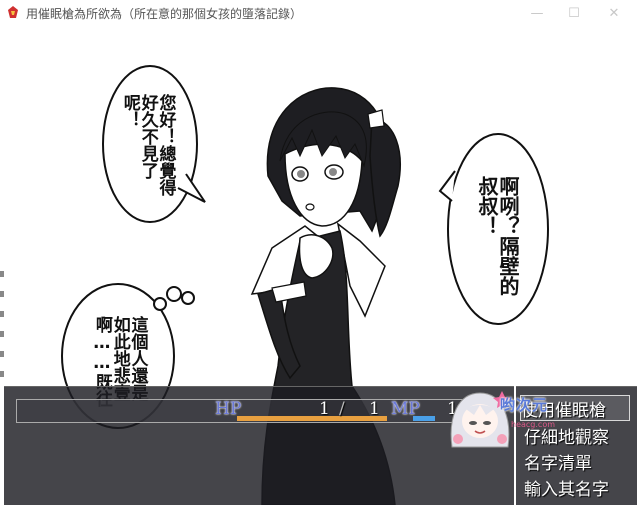  I want to click on watermark-logo: 哟次元, so click(524, 405).